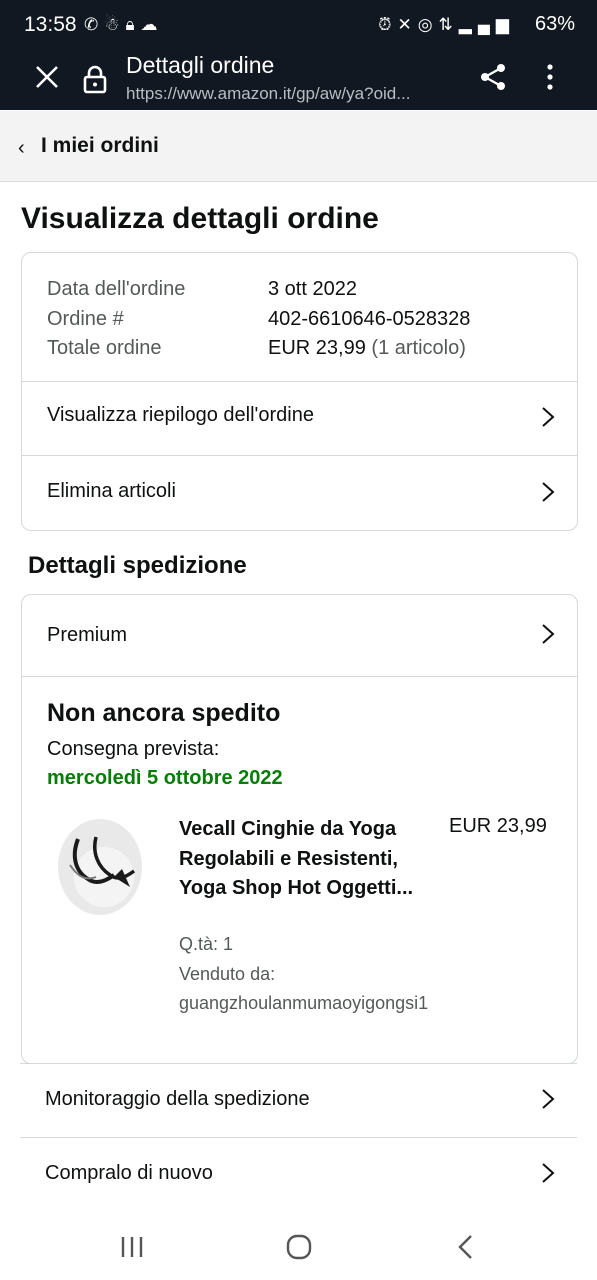 This screenshot has height=1280, width=597. I want to click on 5g-icon: ⇅, so click(448, 24).